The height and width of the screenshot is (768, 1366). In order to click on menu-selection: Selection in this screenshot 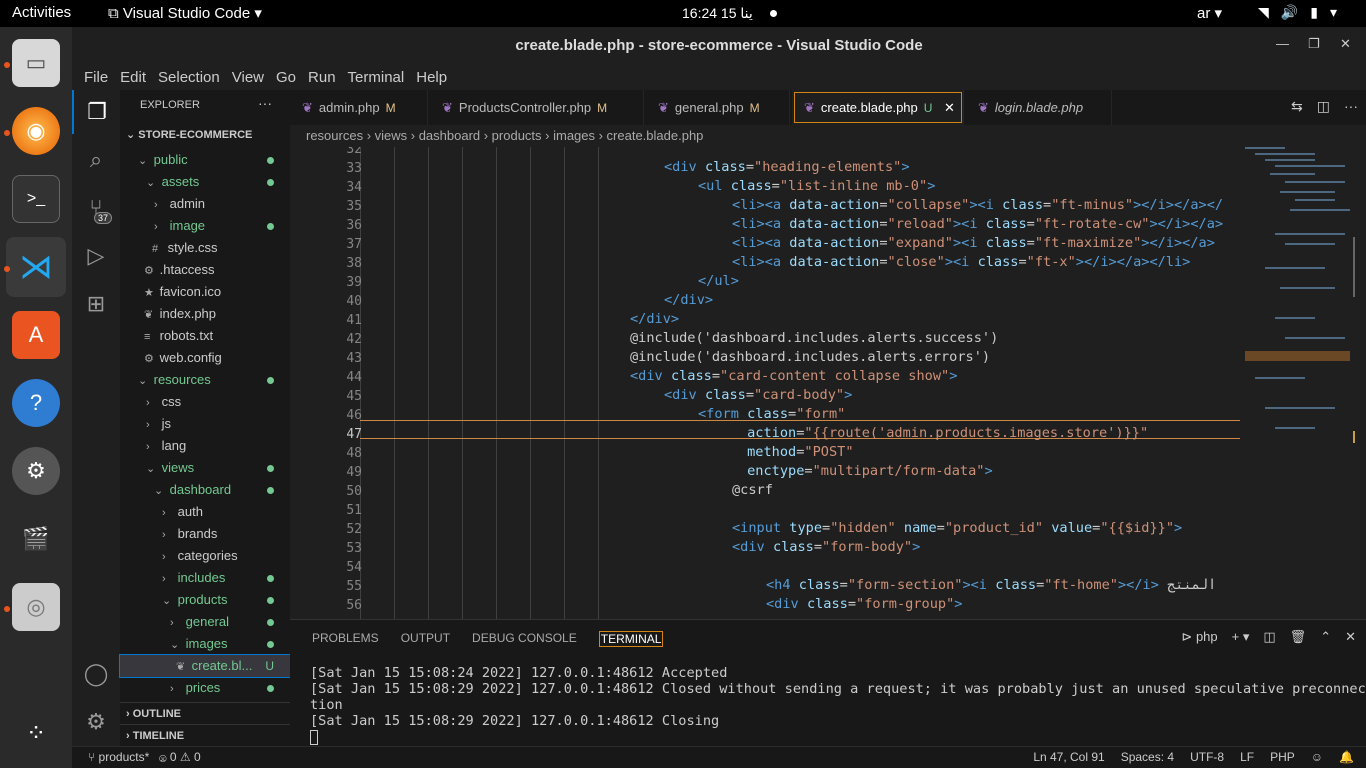, I will do `click(189, 77)`.